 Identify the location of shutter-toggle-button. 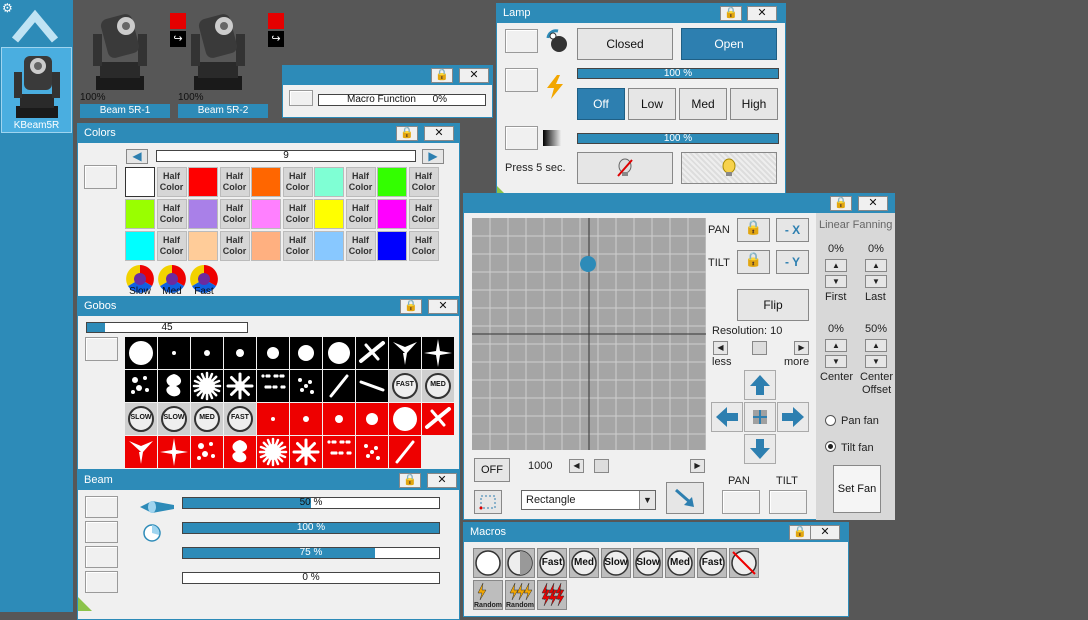
(521, 41).